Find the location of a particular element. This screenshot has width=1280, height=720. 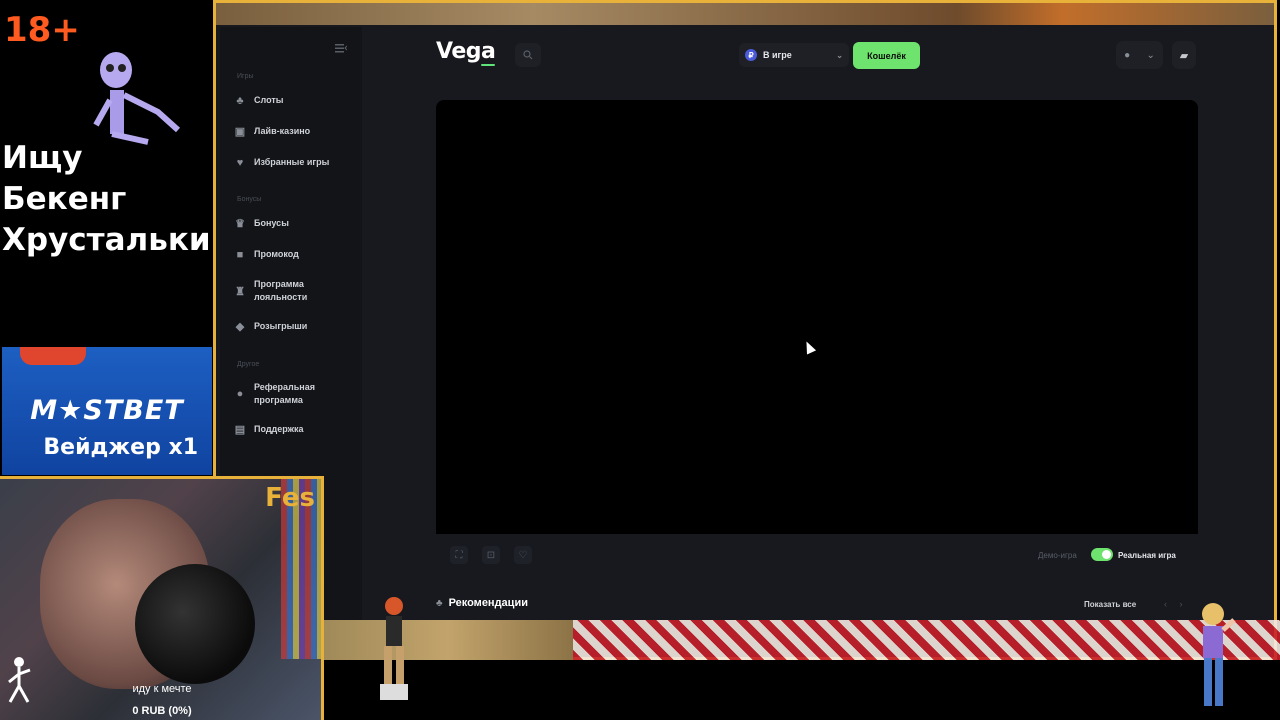

ticket-icon: ◆ is located at coordinates (240, 327).